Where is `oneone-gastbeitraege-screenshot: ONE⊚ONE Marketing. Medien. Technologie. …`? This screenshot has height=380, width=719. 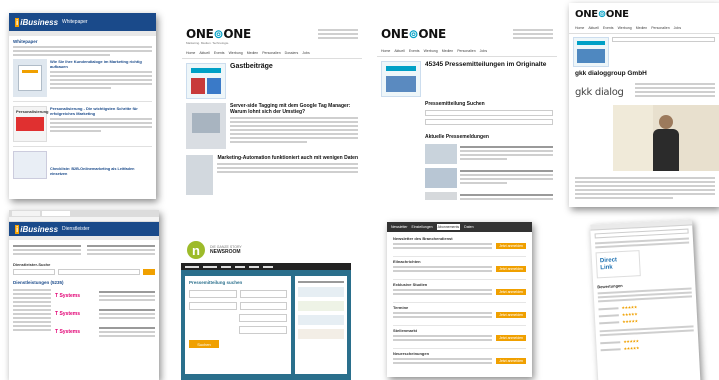 oneone-gastbeitraege-screenshot: ONE⊚ONE Marketing. Medien. Technologie. … is located at coordinates (272, 108).